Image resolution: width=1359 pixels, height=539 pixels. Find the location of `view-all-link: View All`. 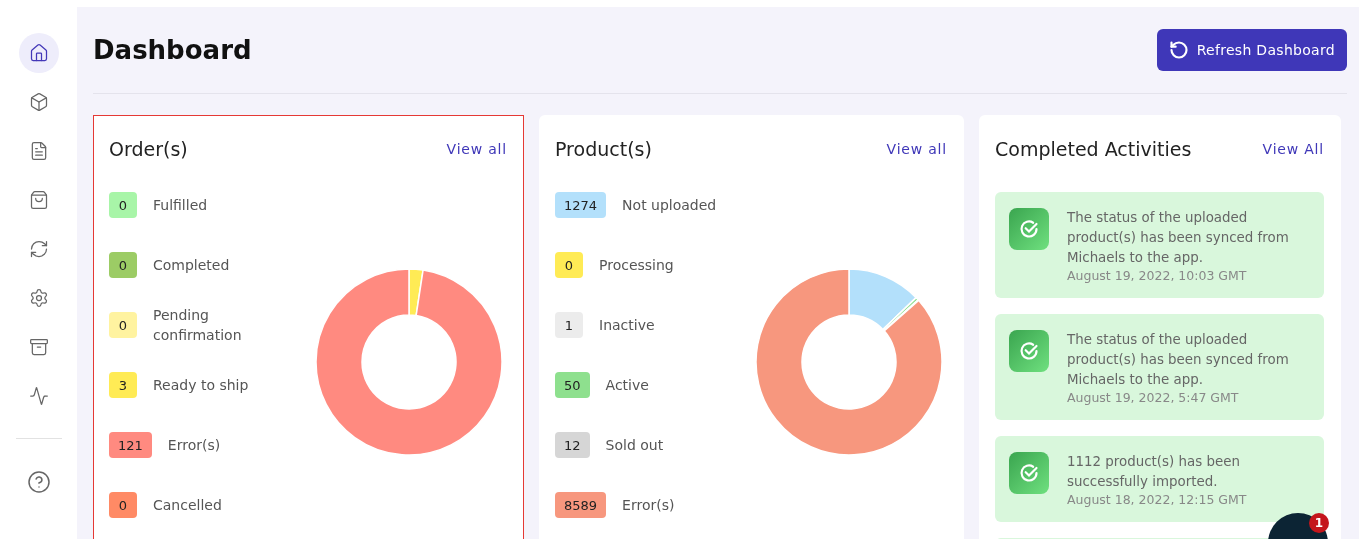

view-all-link: View All is located at coordinates (1293, 149).